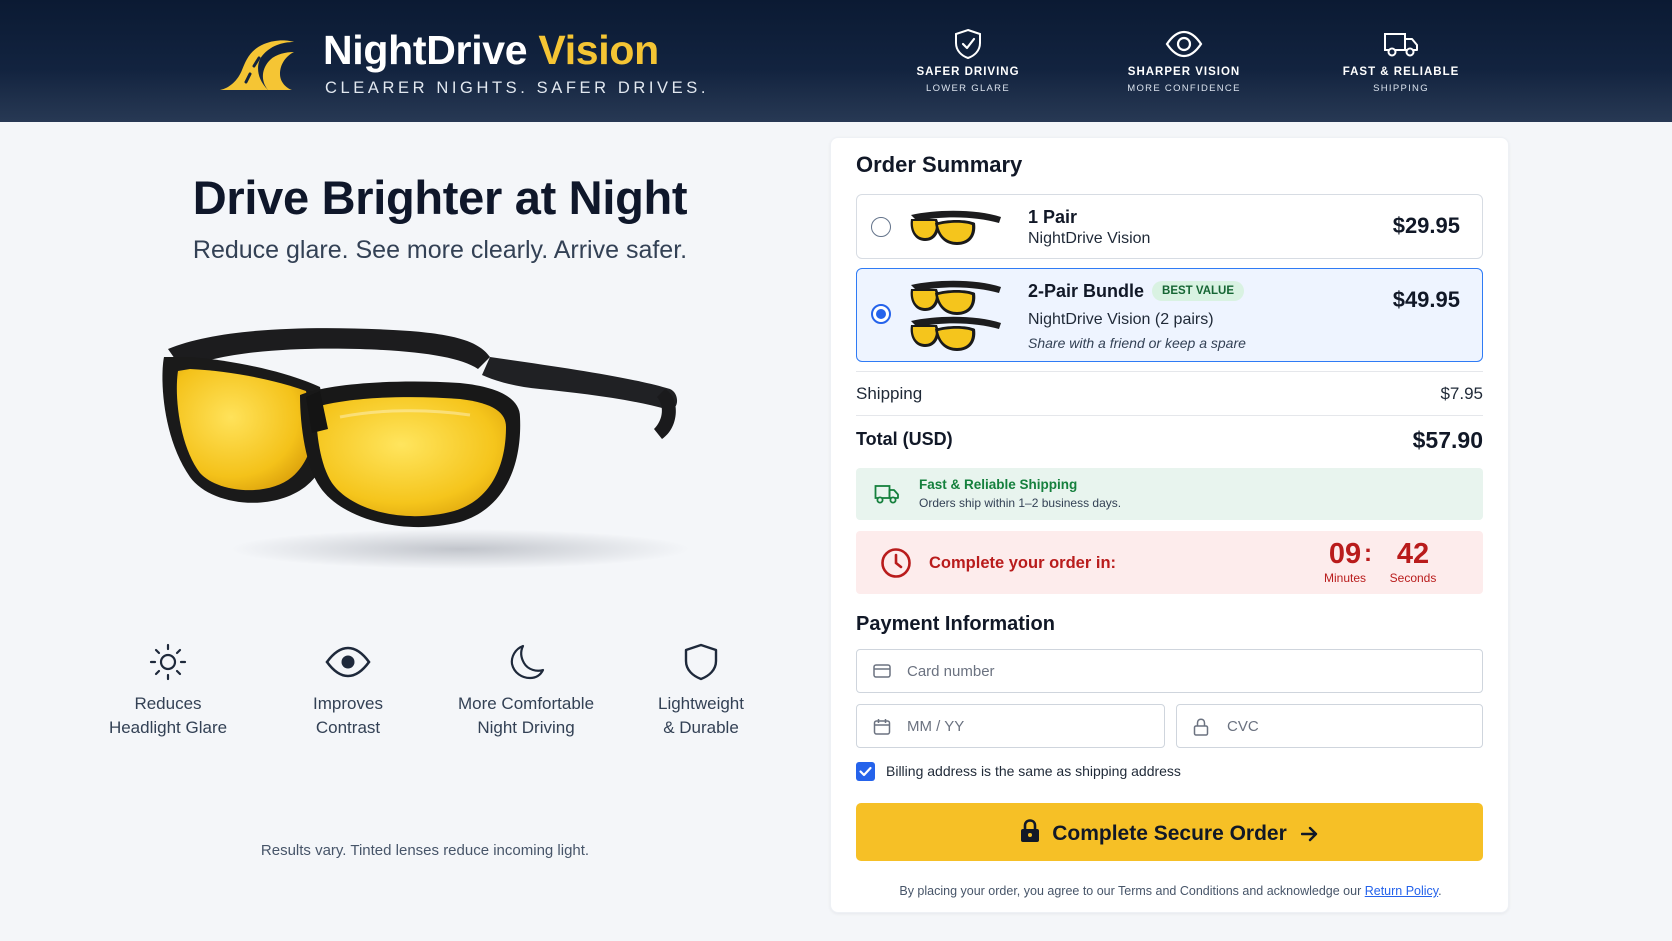 The height and width of the screenshot is (941, 1672). I want to click on complete-order-content: Complete Secure Order, so click(1169, 832).